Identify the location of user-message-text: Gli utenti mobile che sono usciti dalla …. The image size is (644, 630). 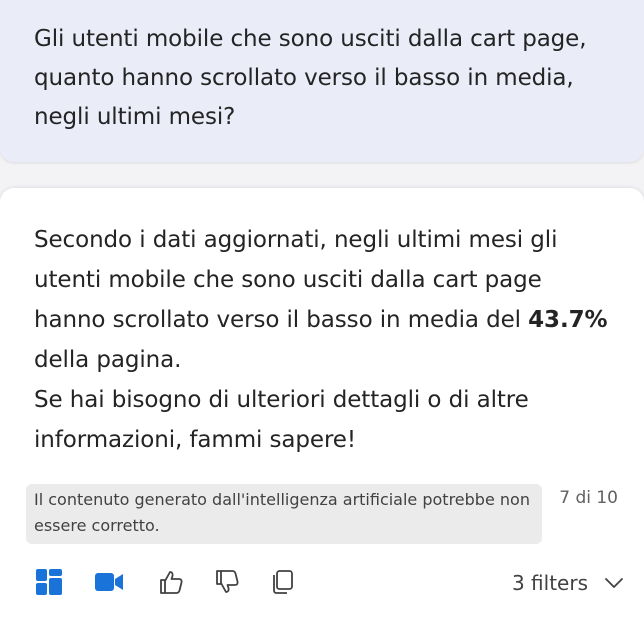
(310, 78).